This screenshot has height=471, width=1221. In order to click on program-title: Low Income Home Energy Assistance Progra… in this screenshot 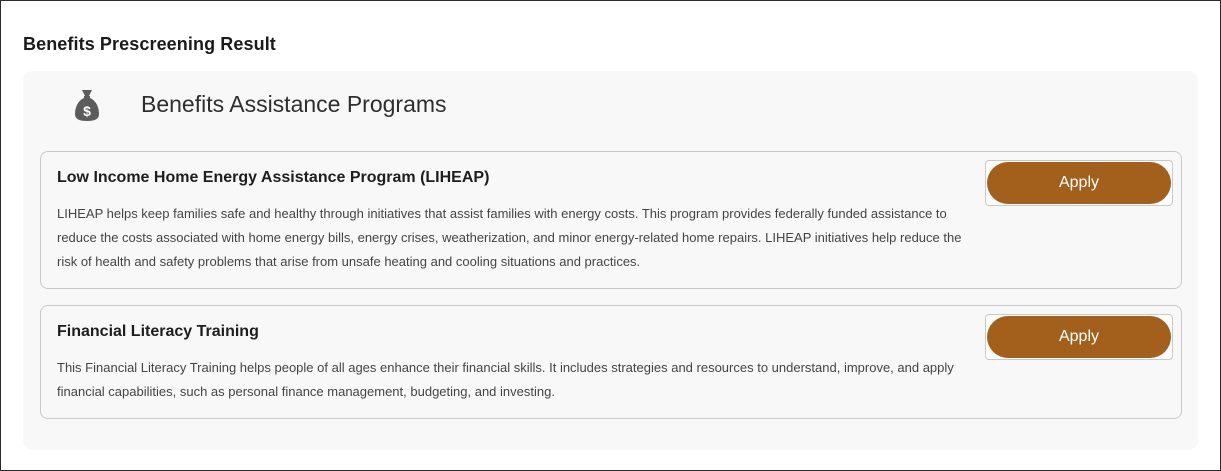, I will do `click(273, 177)`.